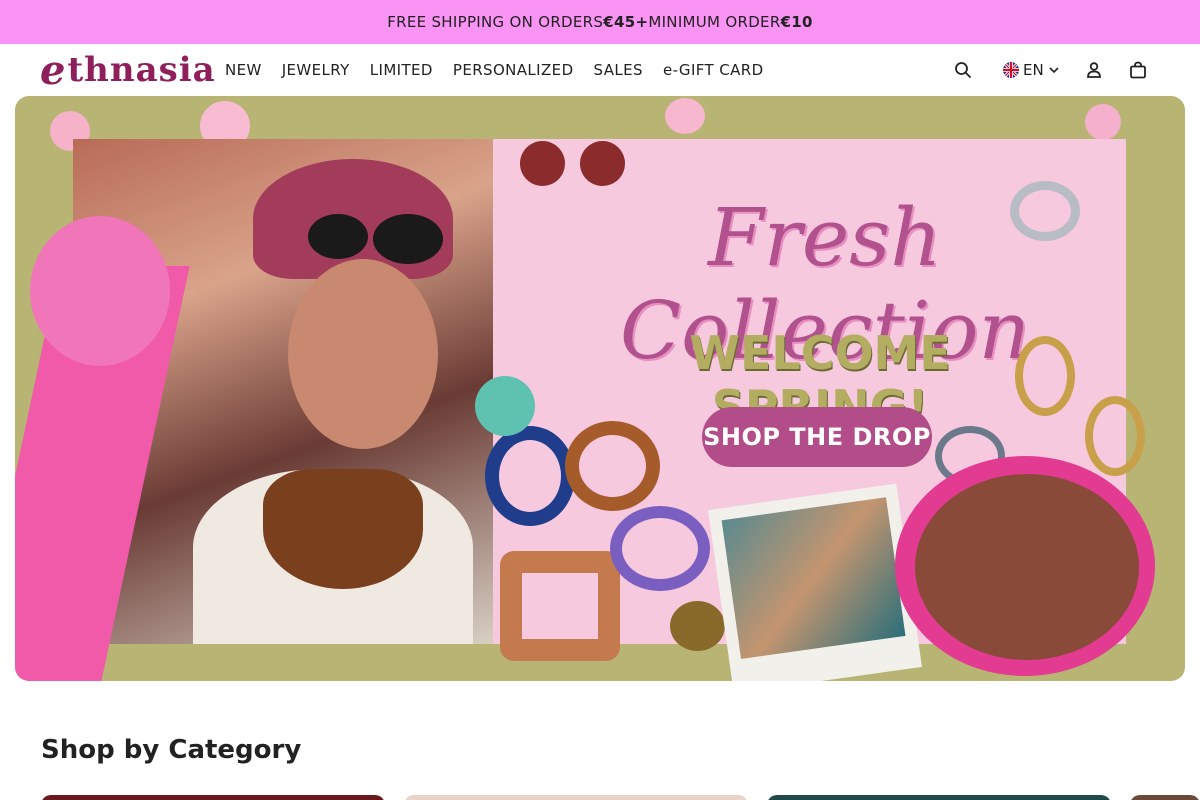  What do you see at coordinates (408, 239) in the screenshot?
I see `sunglasses-right-shape` at bounding box center [408, 239].